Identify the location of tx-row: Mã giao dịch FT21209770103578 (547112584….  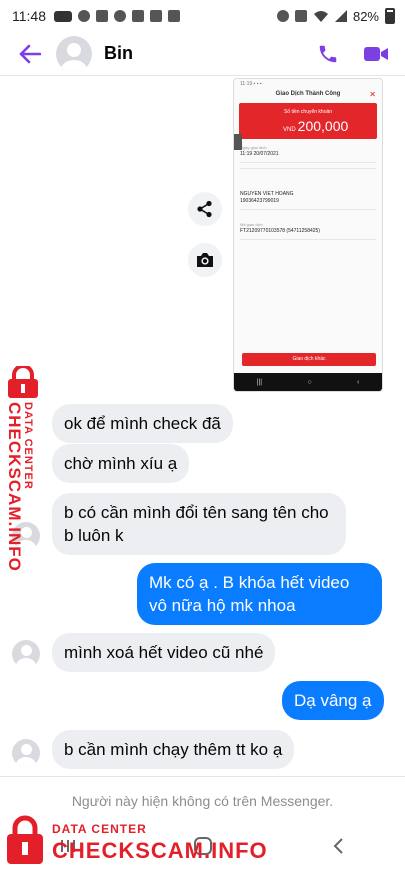
(308, 228).